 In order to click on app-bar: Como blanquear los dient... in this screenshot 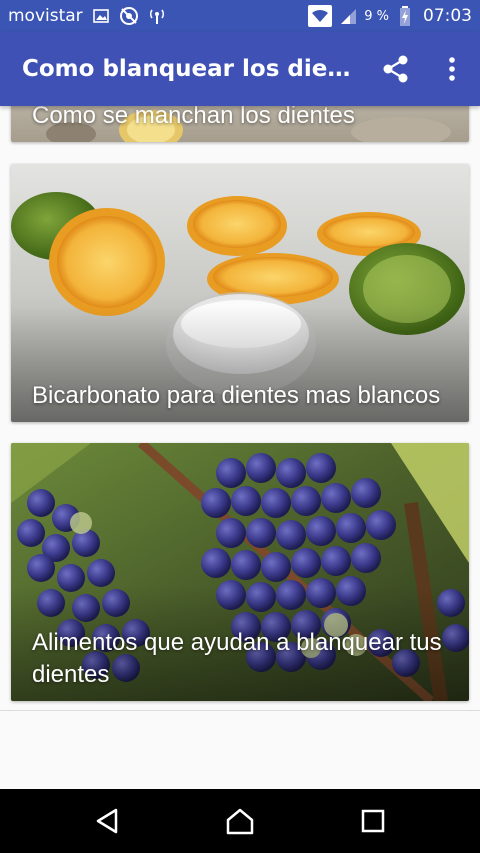, I will do `click(240, 69)`.